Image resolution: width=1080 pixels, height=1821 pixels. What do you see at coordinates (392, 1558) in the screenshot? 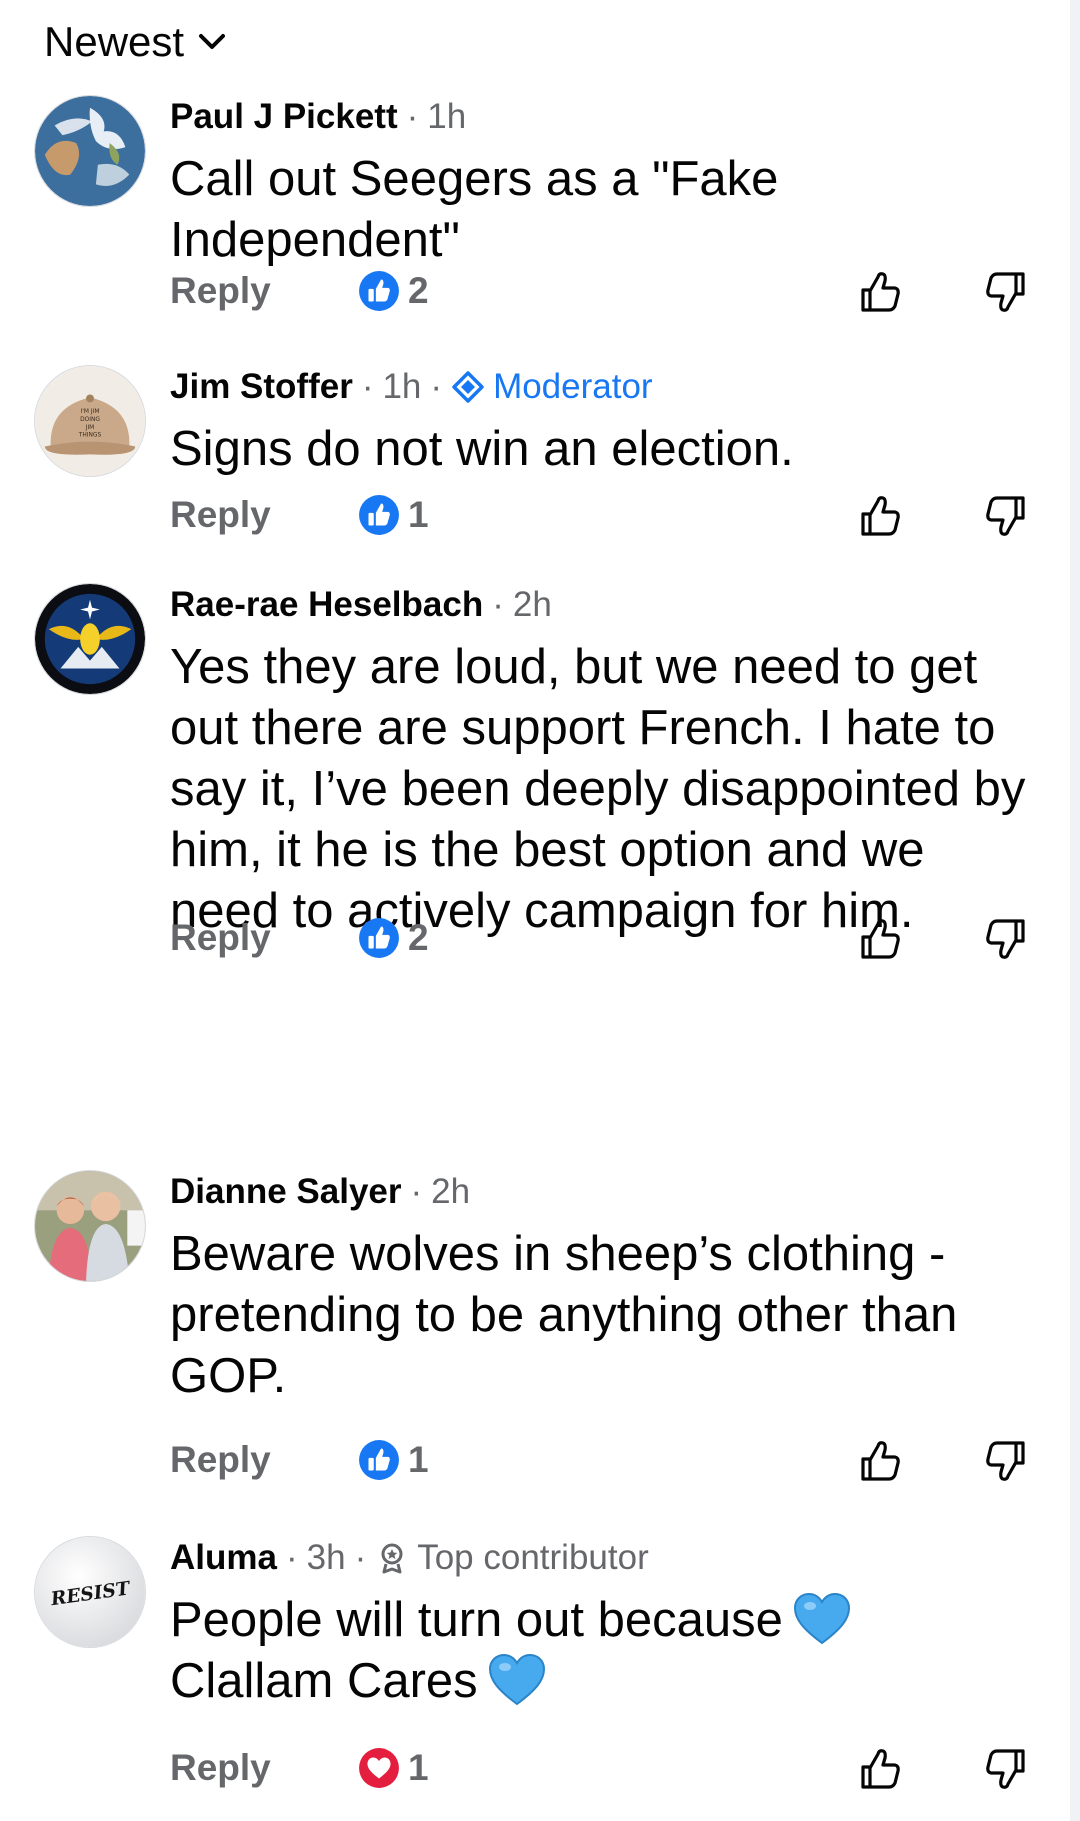
I see `top-contributor-icon` at bounding box center [392, 1558].